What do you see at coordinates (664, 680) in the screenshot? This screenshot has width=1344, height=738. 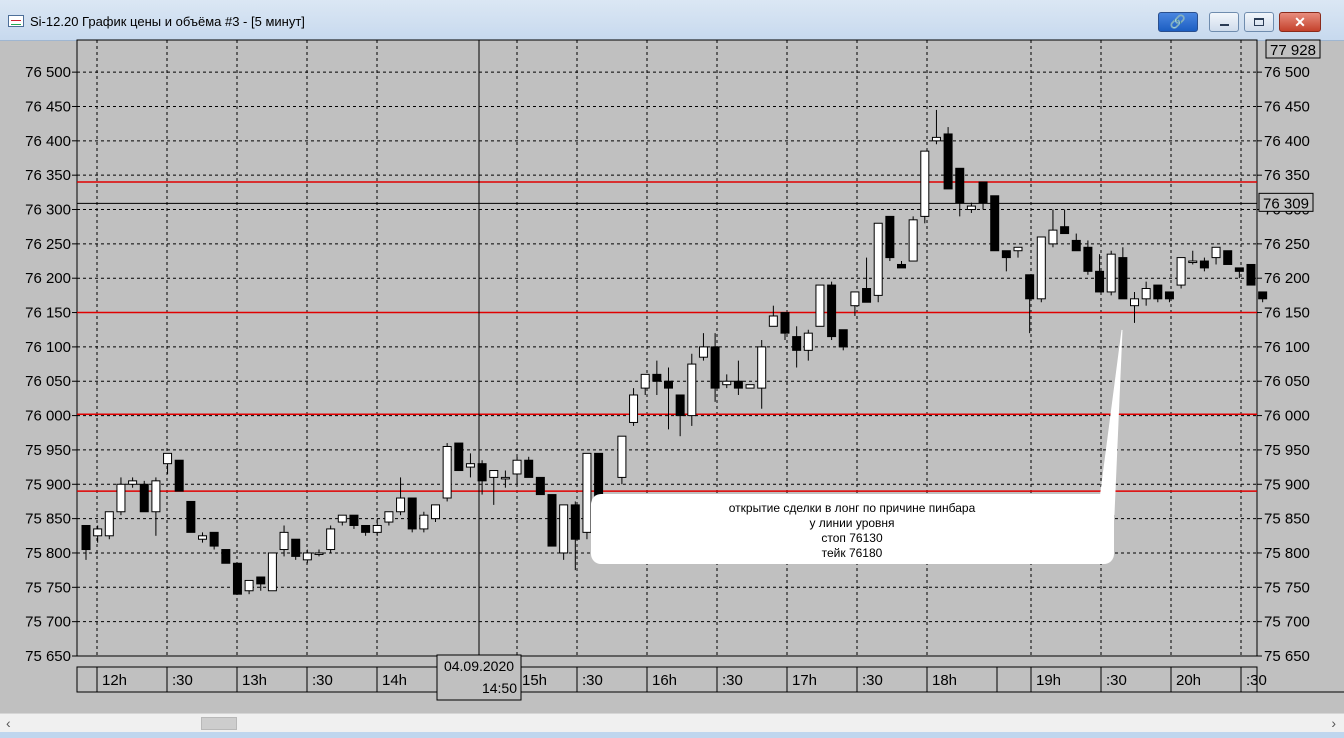 I see `x-tick-label: 16h` at bounding box center [664, 680].